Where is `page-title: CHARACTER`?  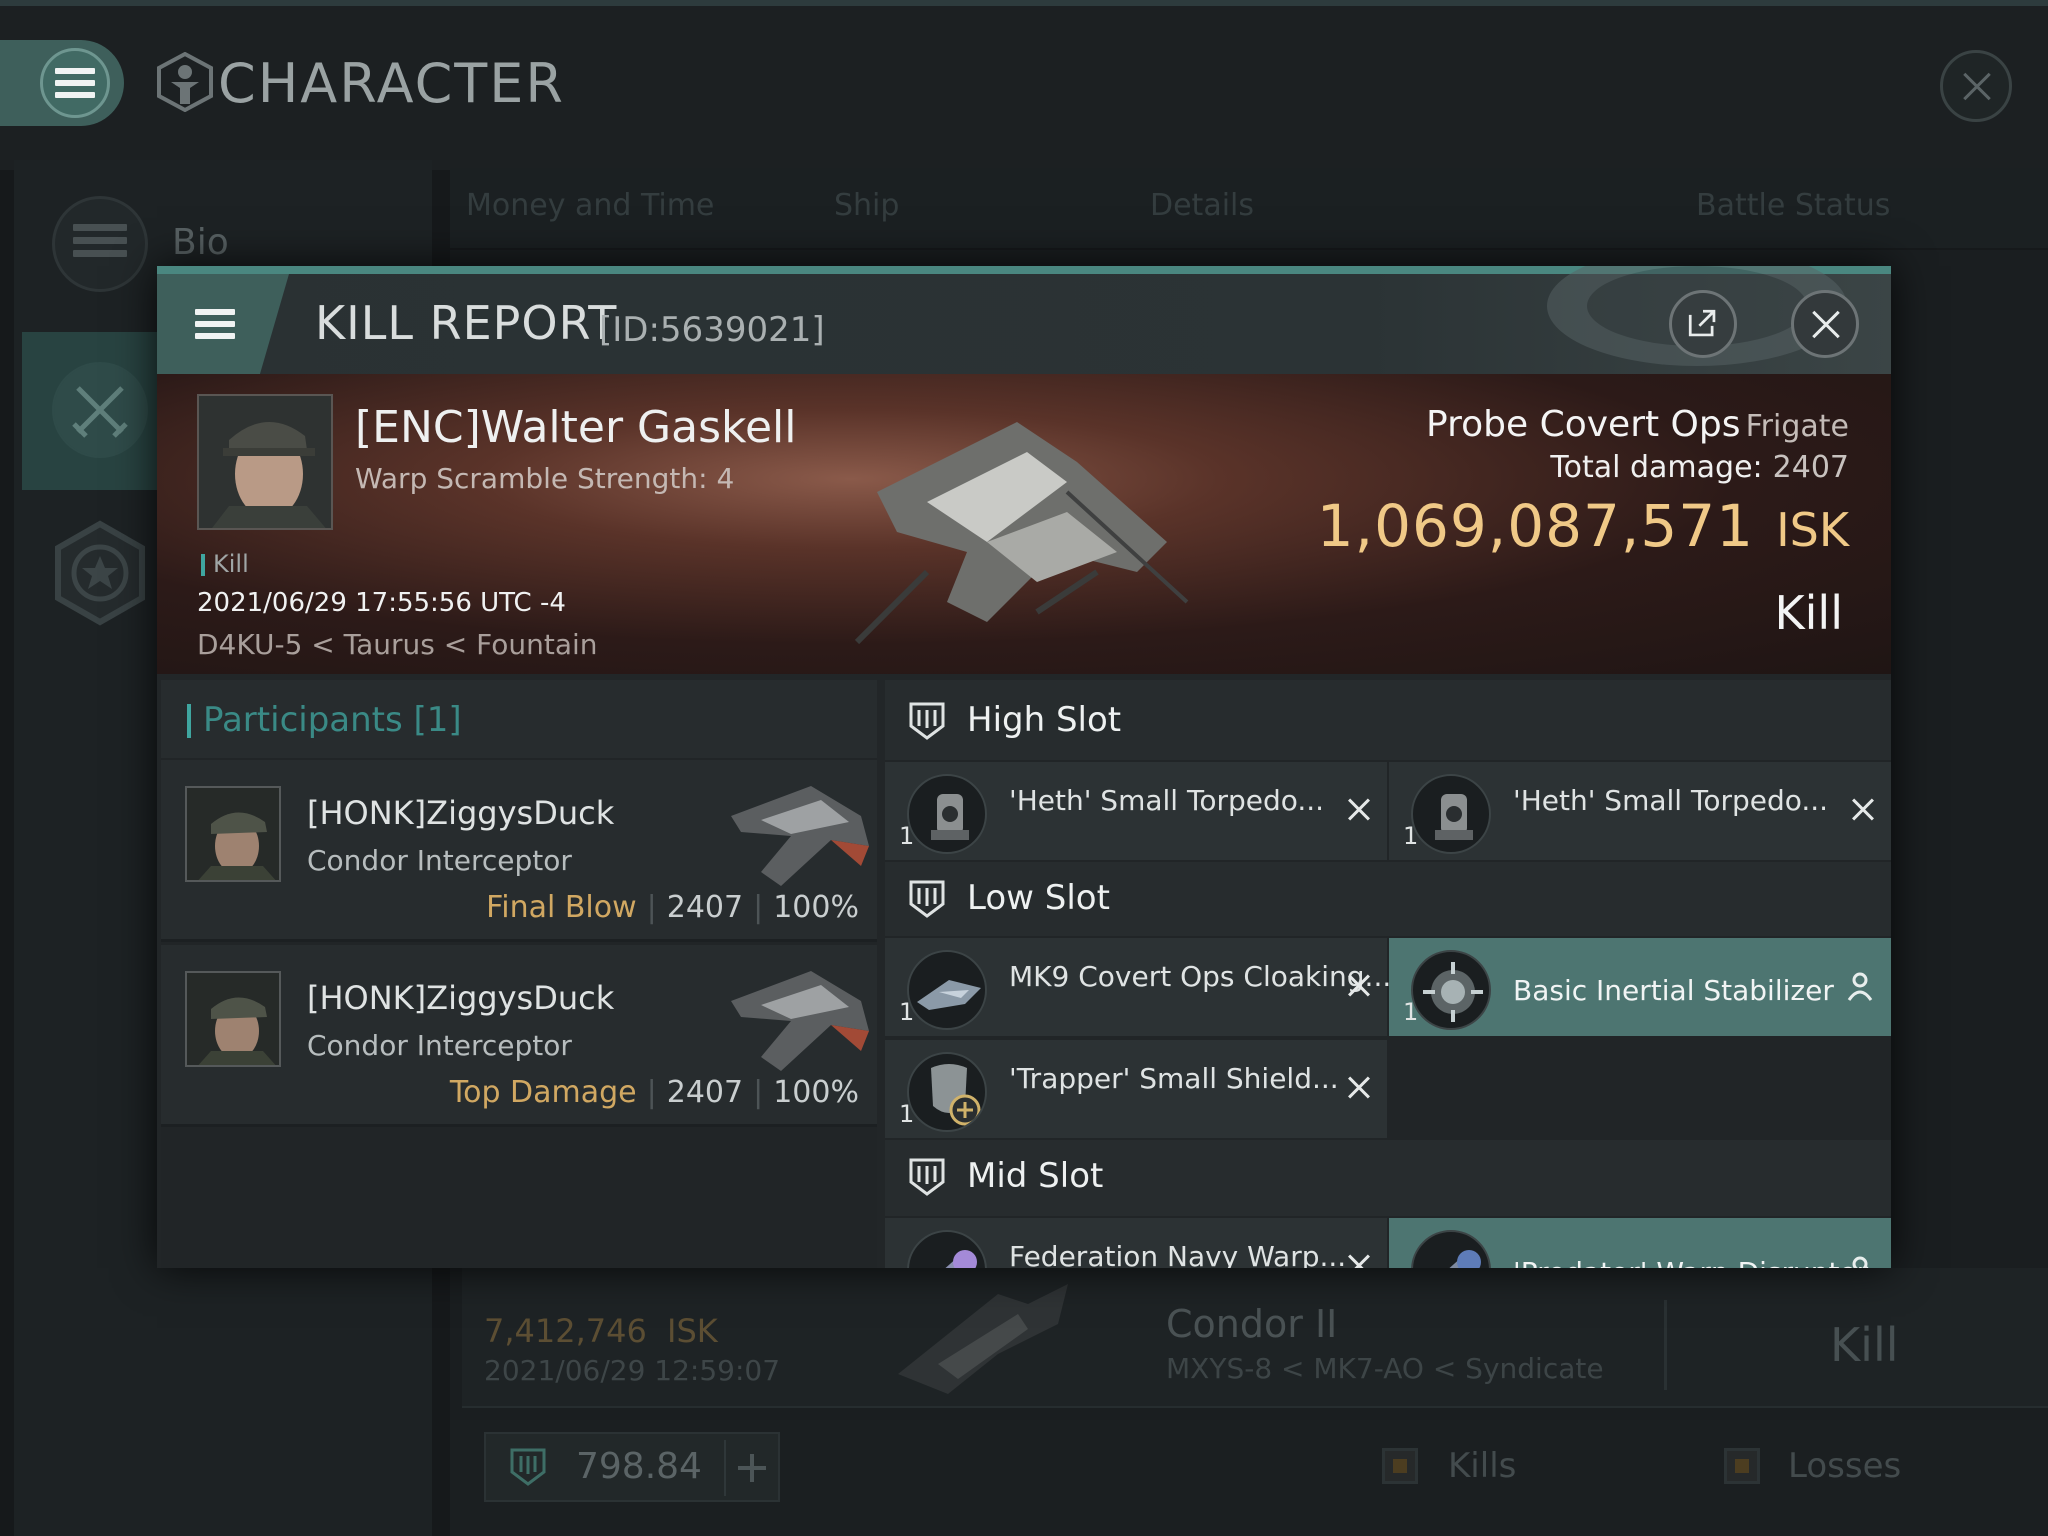
page-title: CHARACTER is located at coordinates (391, 83).